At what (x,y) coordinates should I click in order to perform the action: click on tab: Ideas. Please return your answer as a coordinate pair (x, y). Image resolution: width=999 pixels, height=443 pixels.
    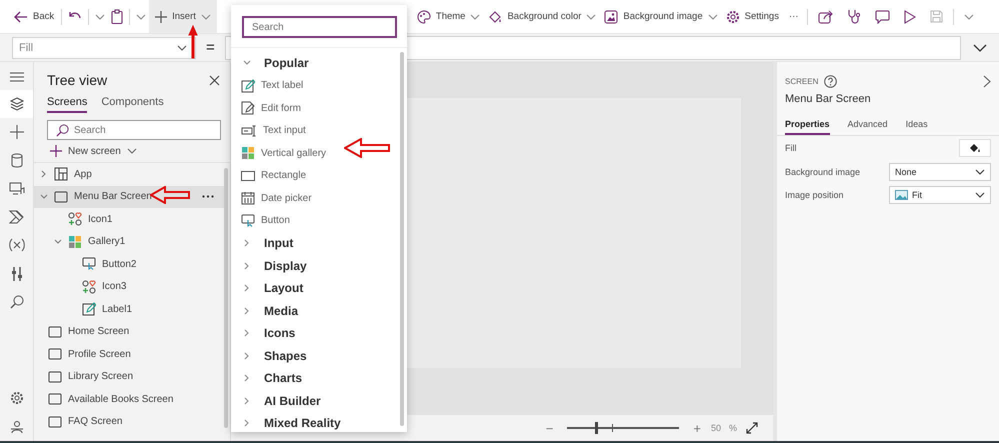
    Looking at the image, I should click on (917, 125).